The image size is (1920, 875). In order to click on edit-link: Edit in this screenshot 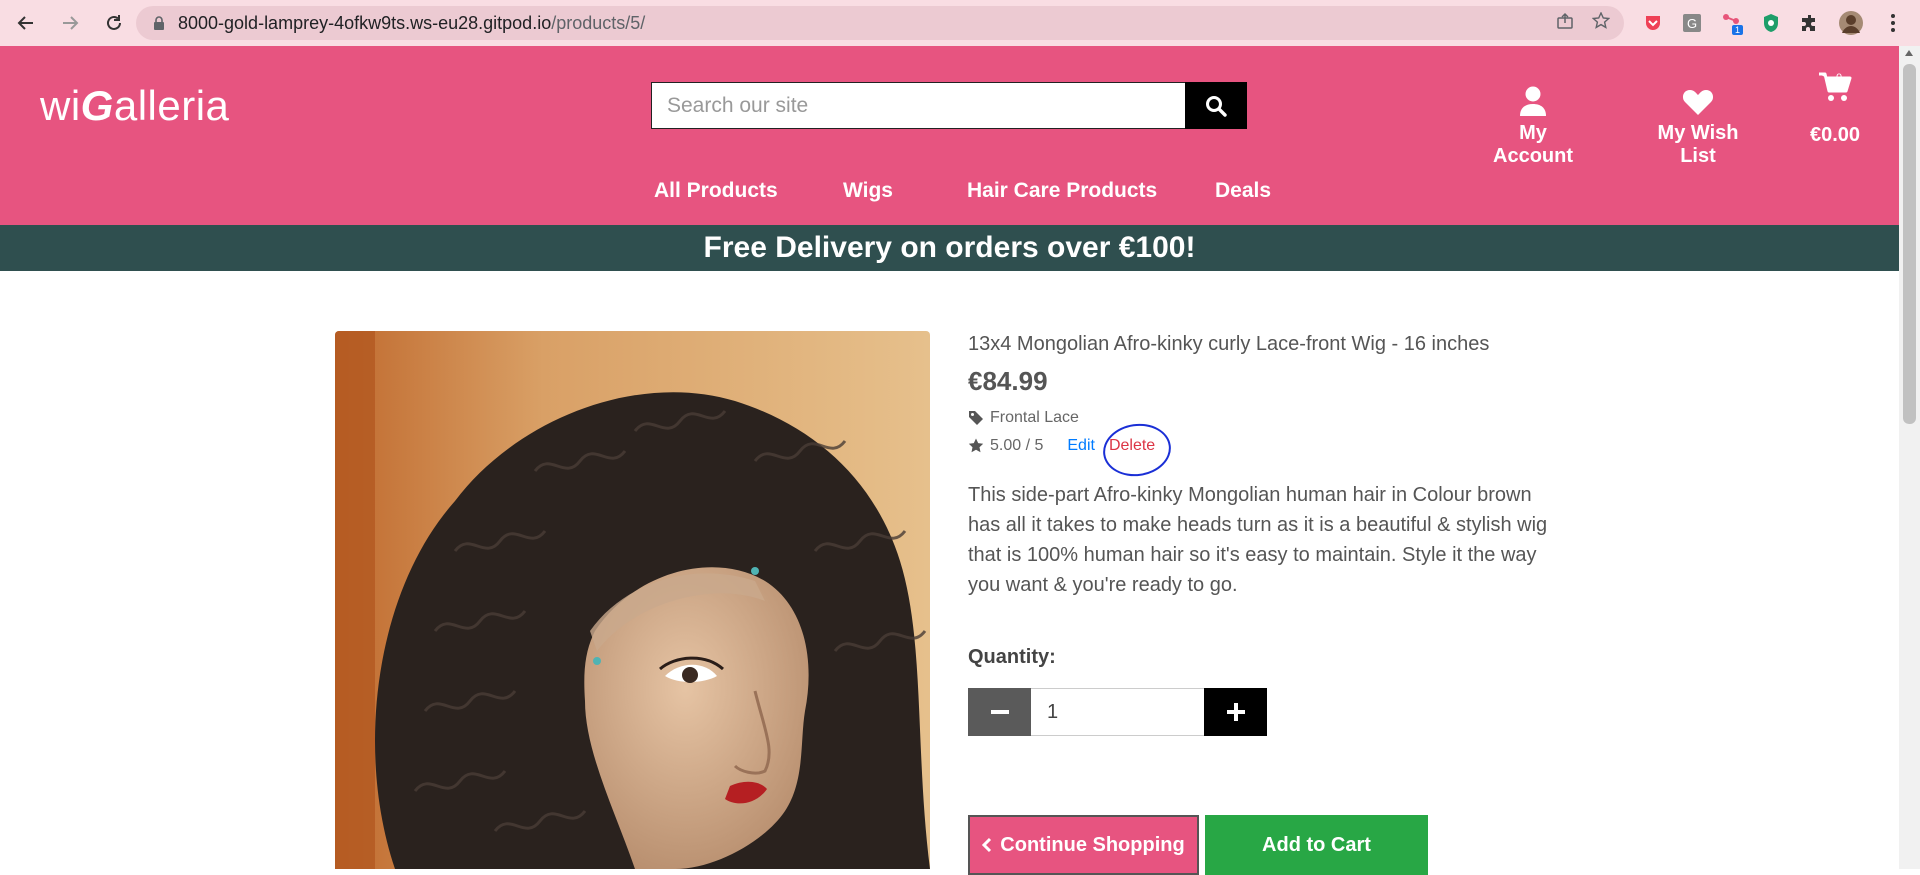, I will do `click(1081, 446)`.